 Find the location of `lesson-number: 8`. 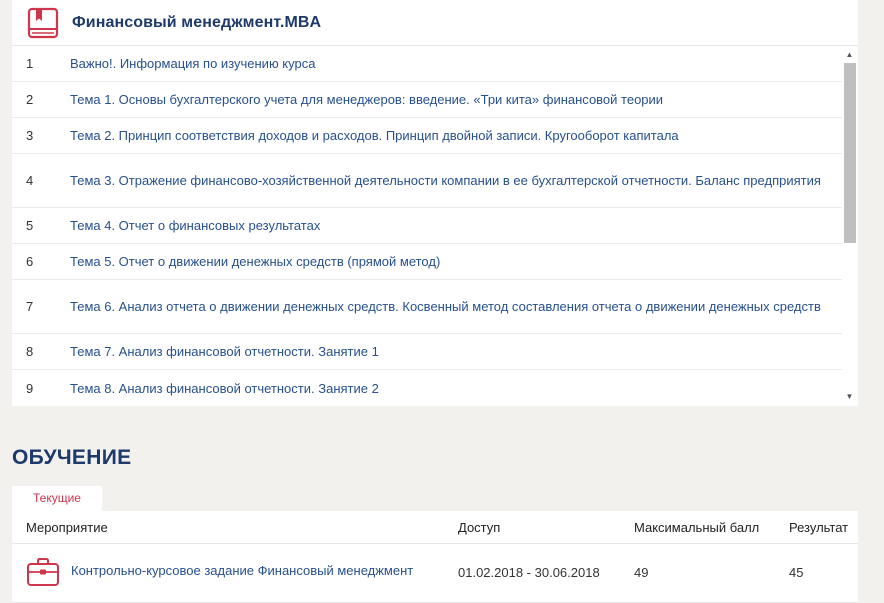

lesson-number: 8 is located at coordinates (30, 351).